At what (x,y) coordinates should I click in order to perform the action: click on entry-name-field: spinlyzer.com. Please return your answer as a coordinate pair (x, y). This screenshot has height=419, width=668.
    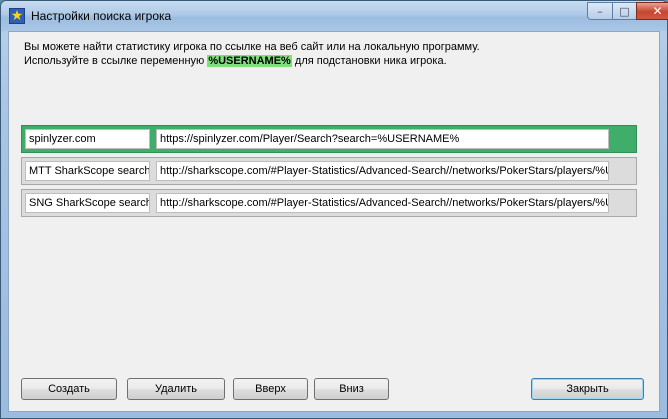
    Looking at the image, I should click on (87, 139).